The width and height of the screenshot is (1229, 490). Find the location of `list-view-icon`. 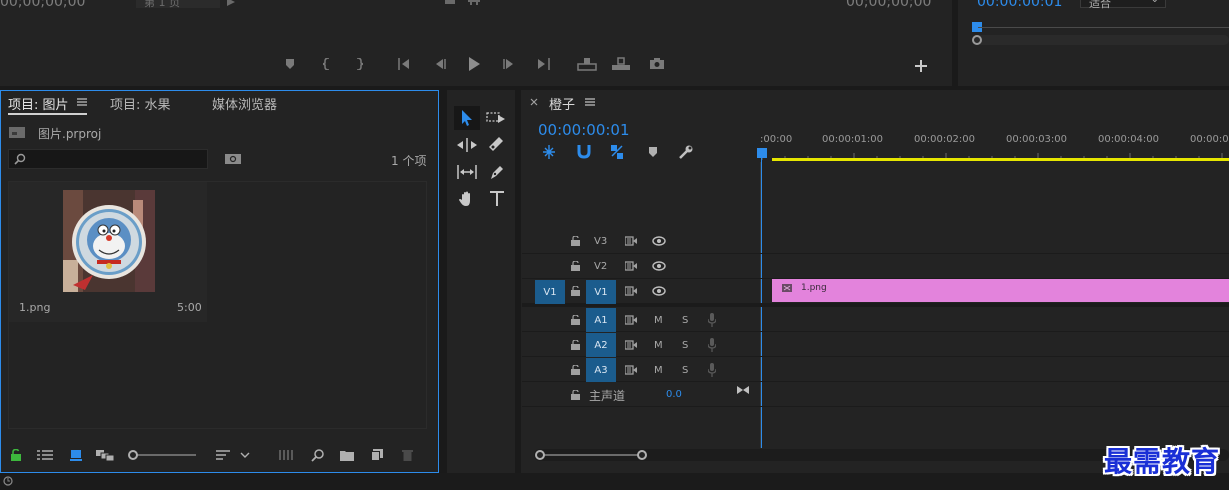

list-view-icon is located at coordinates (45, 455).